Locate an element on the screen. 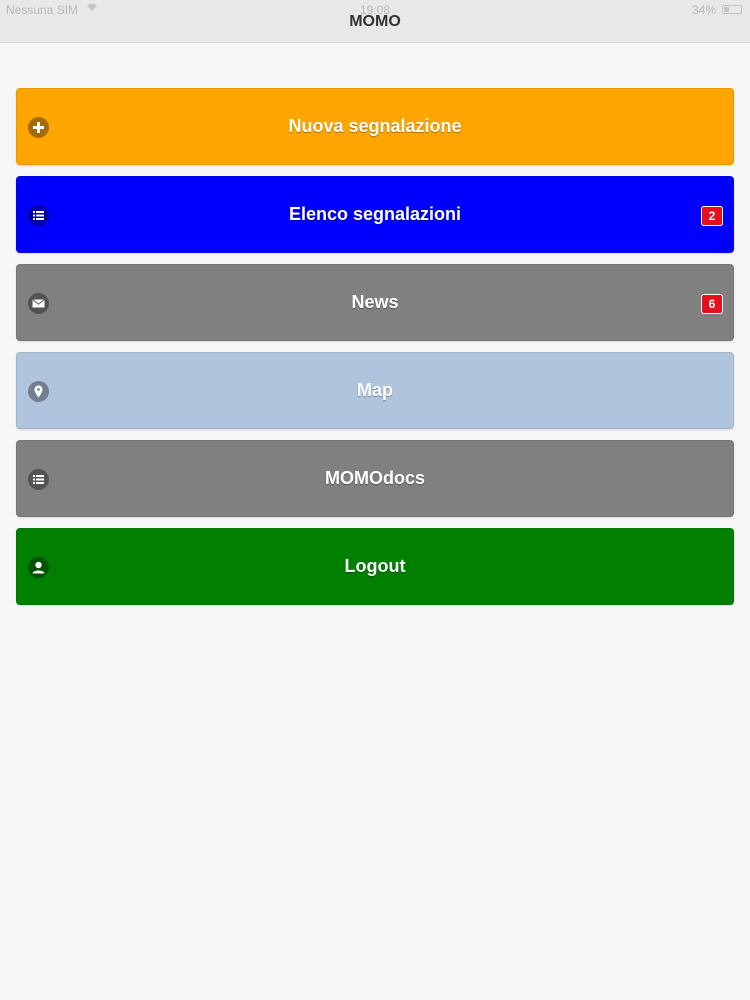 The height and width of the screenshot is (1000, 750). button-label: Nuova segnalazione is located at coordinates (375, 126).